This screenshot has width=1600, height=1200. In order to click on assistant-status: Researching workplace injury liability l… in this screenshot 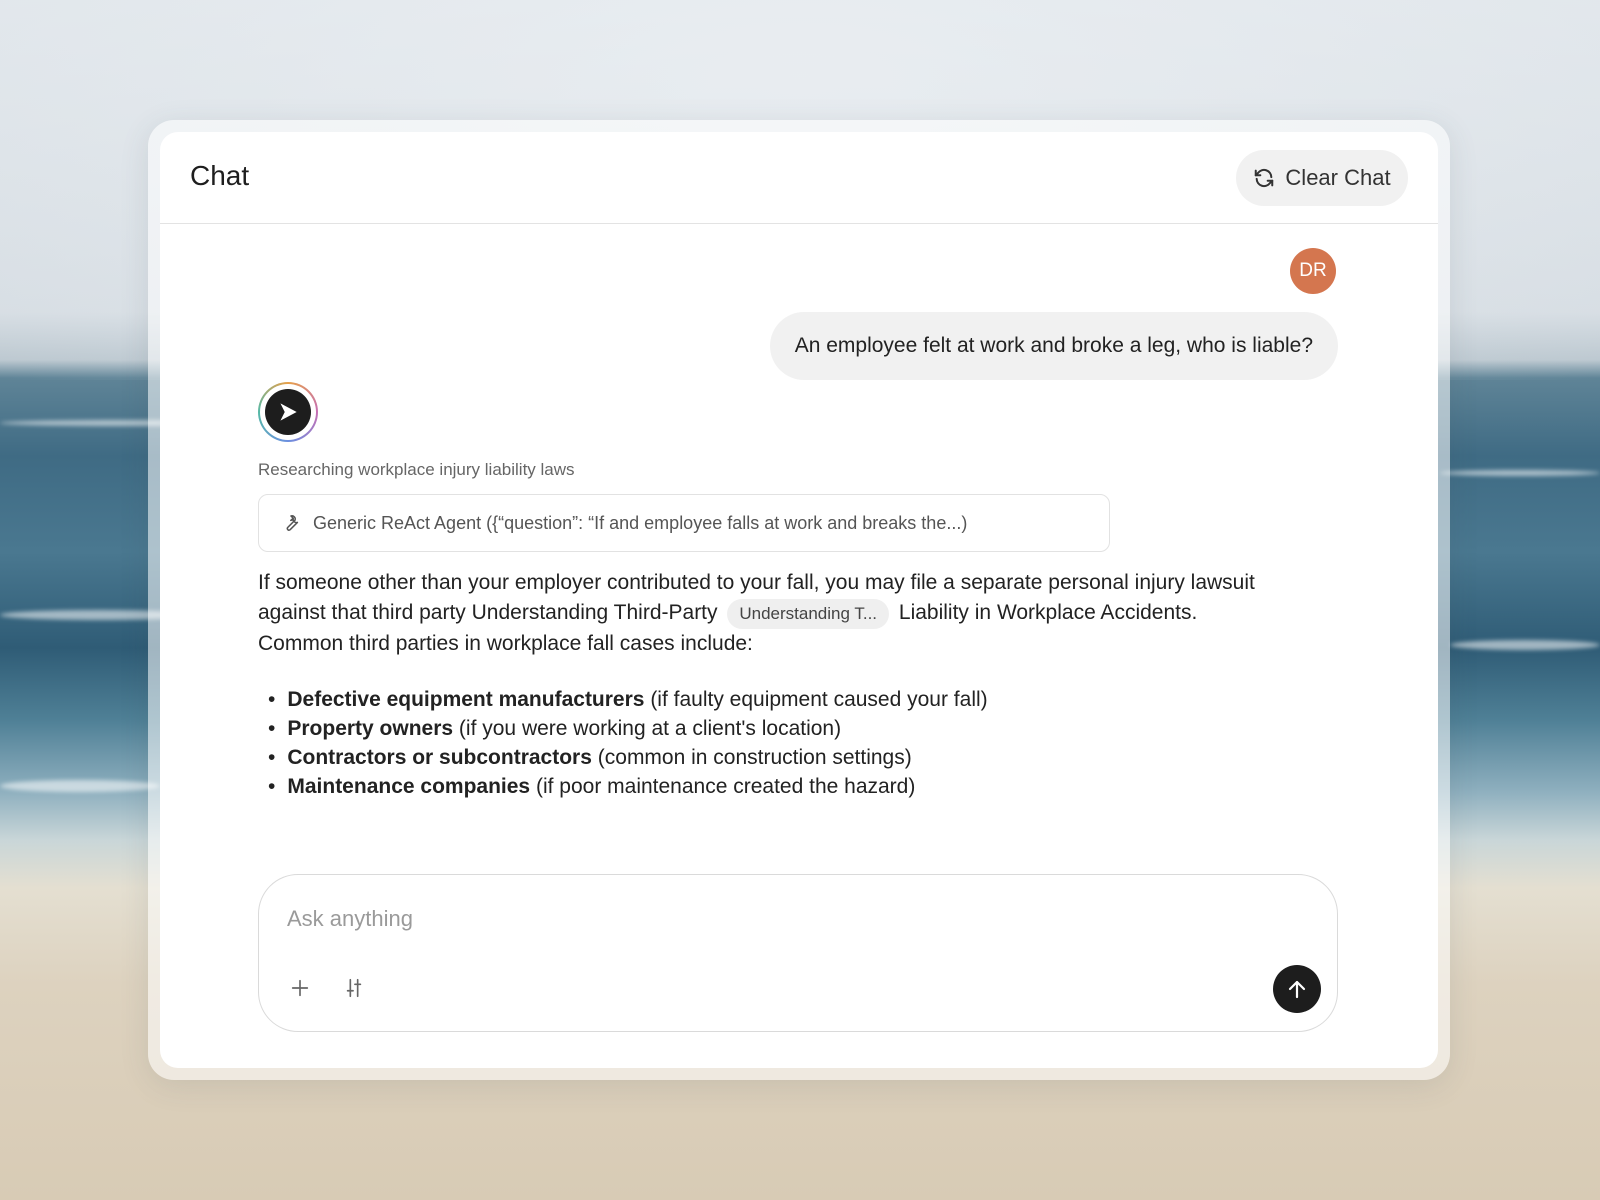, I will do `click(416, 469)`.